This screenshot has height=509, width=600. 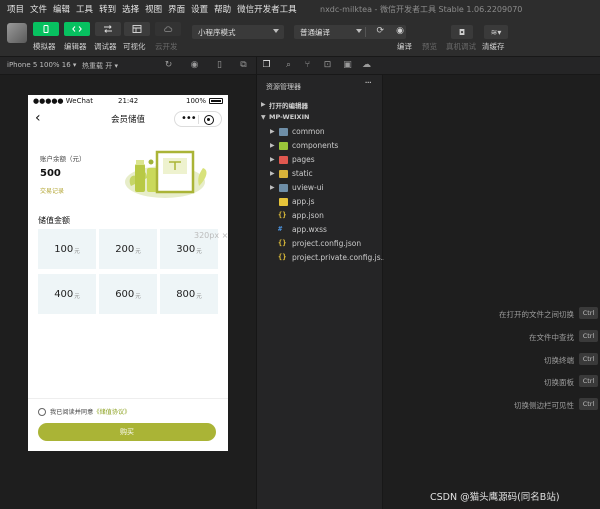 I want to click on buy-button: 购买, so click(x=127, y=432).